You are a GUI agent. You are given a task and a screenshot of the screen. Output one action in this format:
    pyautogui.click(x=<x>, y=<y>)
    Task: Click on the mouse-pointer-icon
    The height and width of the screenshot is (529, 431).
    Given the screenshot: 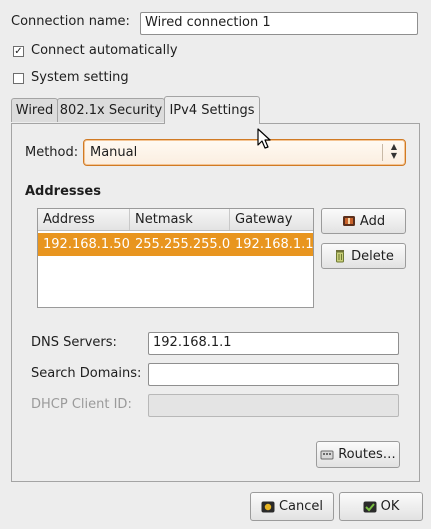 What is the action you would take?
    pyautogui.click(x=264, y=138)
    